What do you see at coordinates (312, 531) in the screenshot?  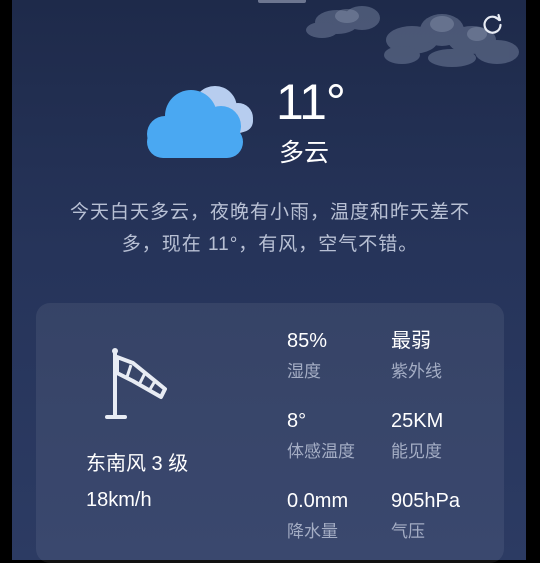 I see `stat-label: 降水量` at bounding box center [312, 531].